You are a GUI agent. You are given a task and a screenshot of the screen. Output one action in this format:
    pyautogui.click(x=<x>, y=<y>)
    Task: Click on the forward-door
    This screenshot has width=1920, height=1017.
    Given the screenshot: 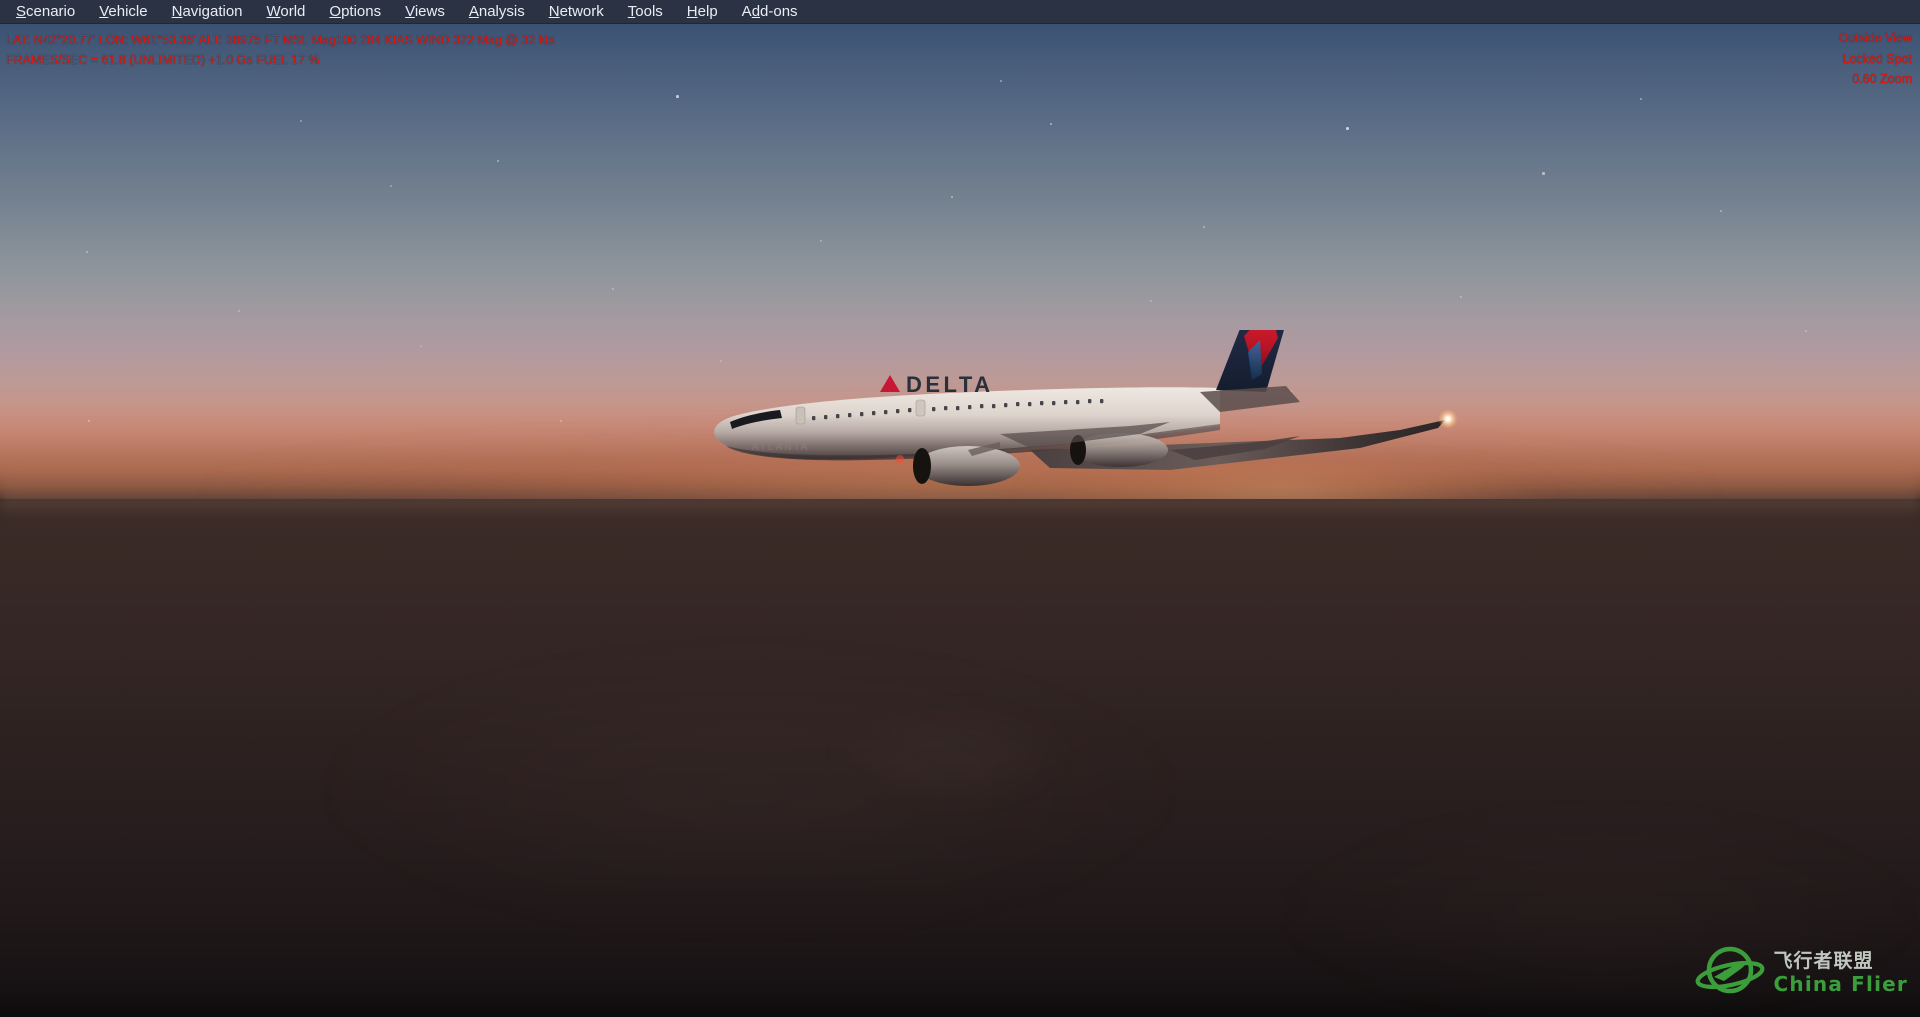 What is the action you would take?
    pyautogui.click(x=800, y=415)
    